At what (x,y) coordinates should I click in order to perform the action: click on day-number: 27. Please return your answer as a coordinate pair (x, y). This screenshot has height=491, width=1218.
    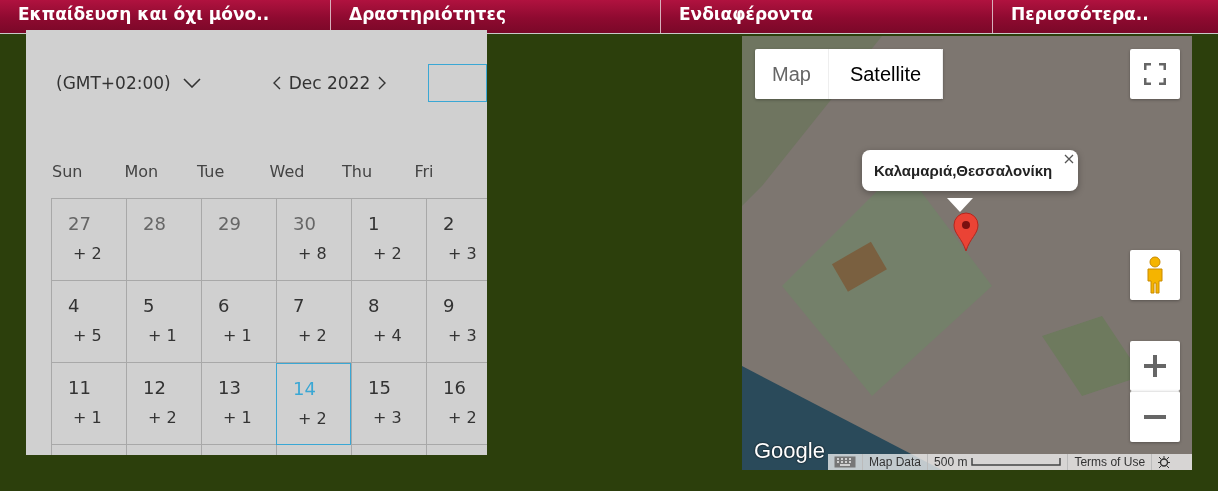
    Looking at the image, I should click on (79, 223).